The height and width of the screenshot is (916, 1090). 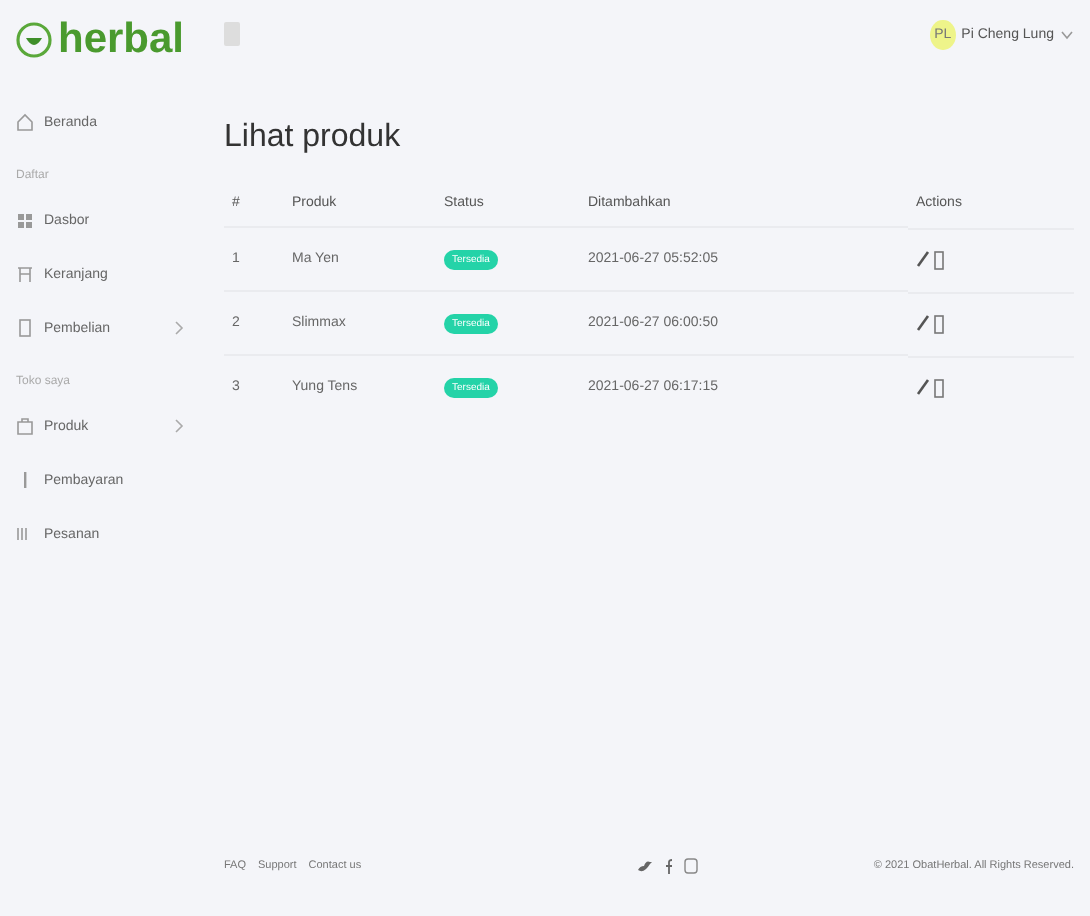 What do you see at coordinates (1067, 34) in the screenshot?
I see `chevron-down-icon` at bounding box center [1067, 34].